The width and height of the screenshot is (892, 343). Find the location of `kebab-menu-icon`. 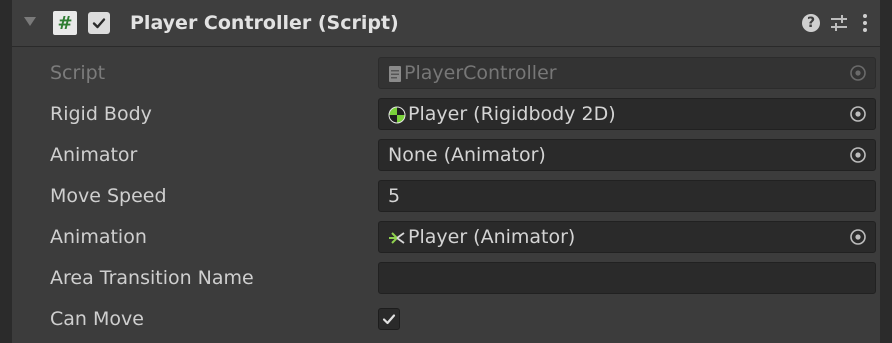

kebab-menu-icon is located at coordinates (865, 23).